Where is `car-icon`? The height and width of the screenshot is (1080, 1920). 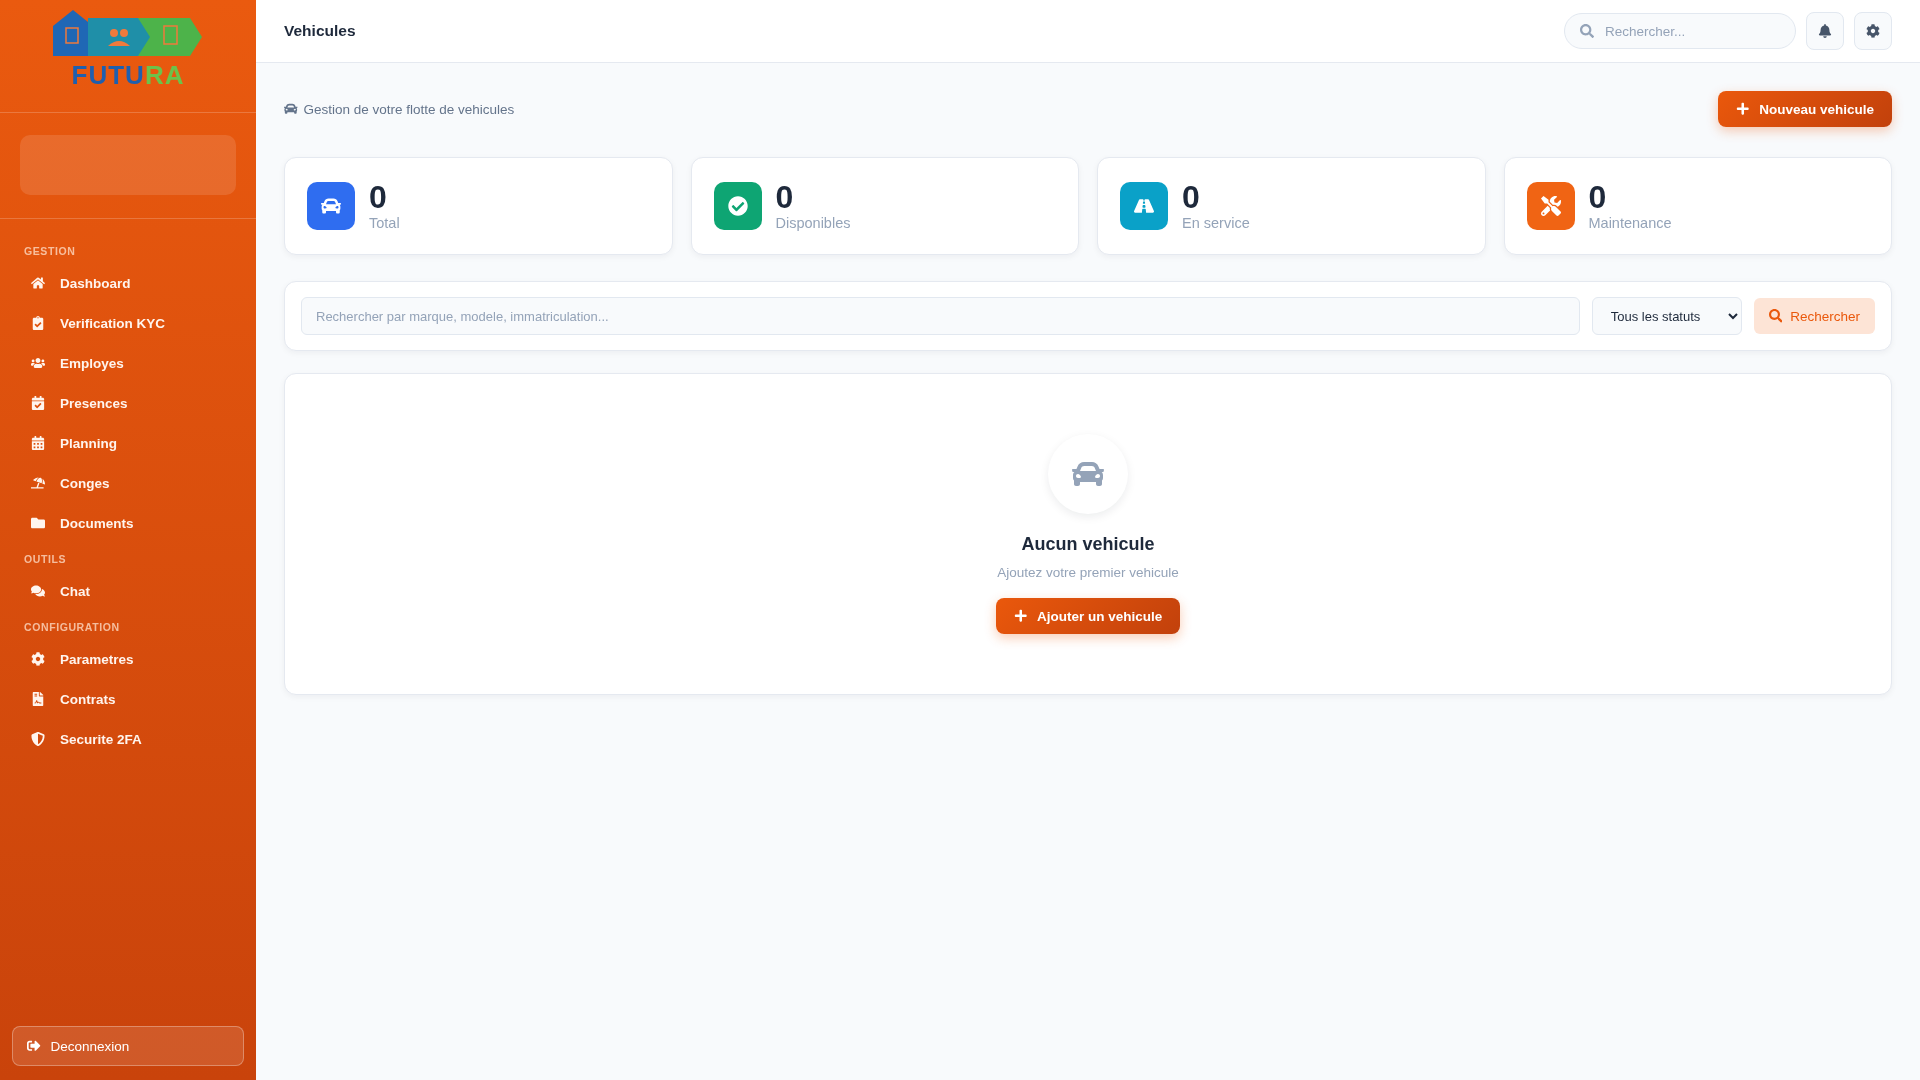
car-icon is located at coordinates (291, 109).